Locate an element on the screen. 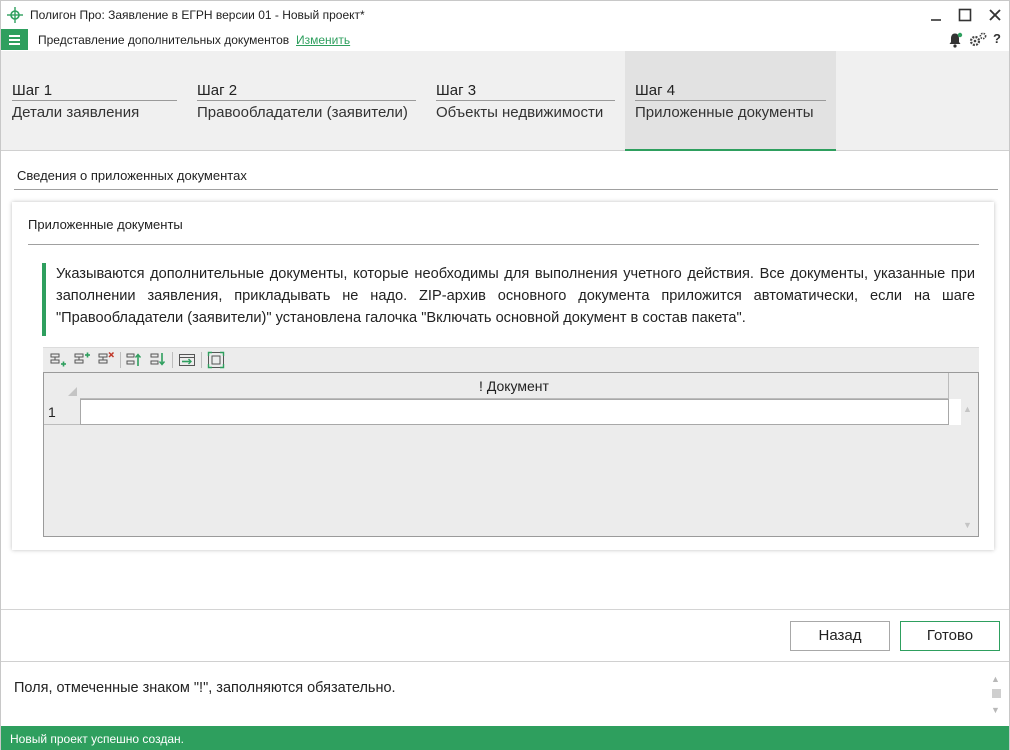 The image size is (1010, 750). hamburger-icon is located at coordinates (14, 36).